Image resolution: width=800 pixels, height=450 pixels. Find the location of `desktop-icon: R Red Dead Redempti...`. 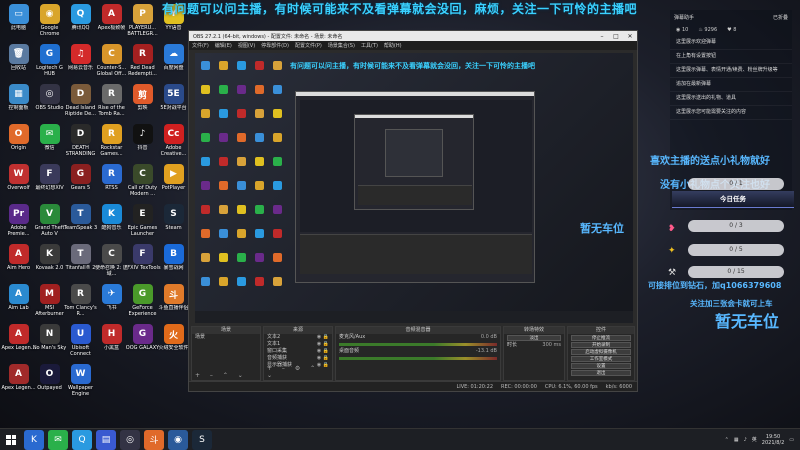

desktop-icon: R Red Dead Redempti... is located at coordinates (142, 62).